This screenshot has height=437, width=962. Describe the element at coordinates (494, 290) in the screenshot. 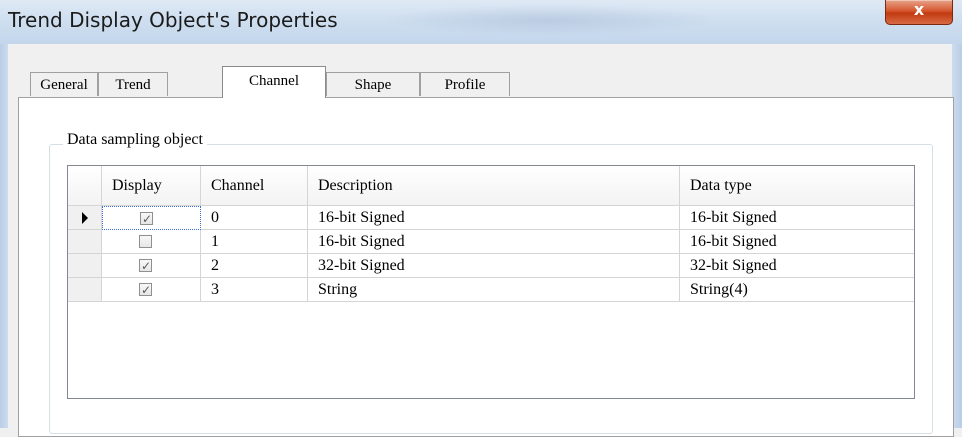

I see `description-cell: String` at that location.